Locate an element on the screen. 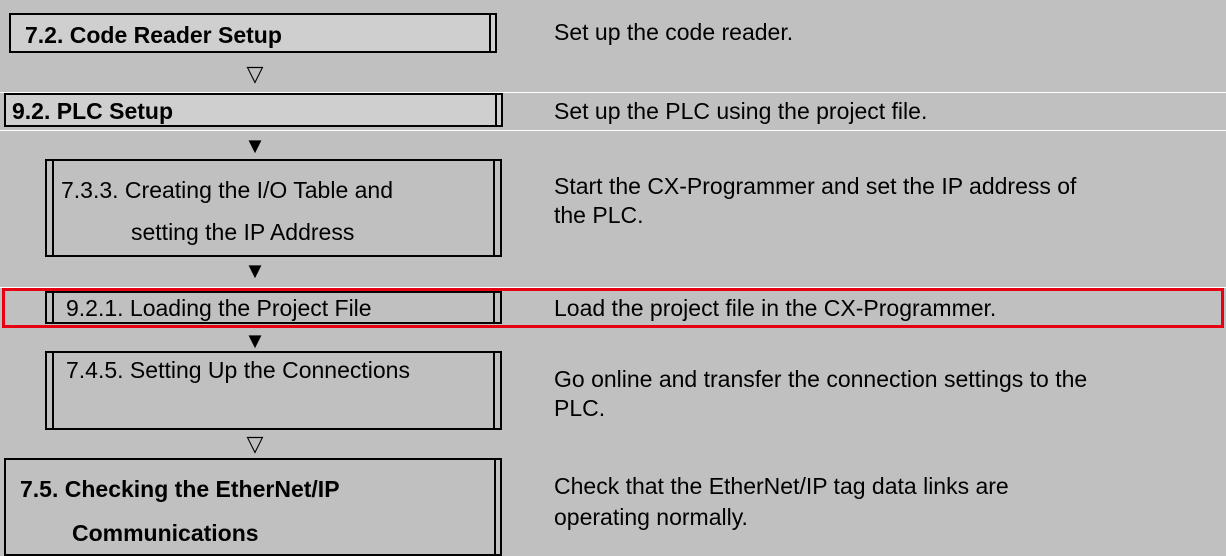 The height and width of the screenshot is (556, 1226). step-label: 7.4.5. Setting Up the Connections is located at coordinates (238, 370).